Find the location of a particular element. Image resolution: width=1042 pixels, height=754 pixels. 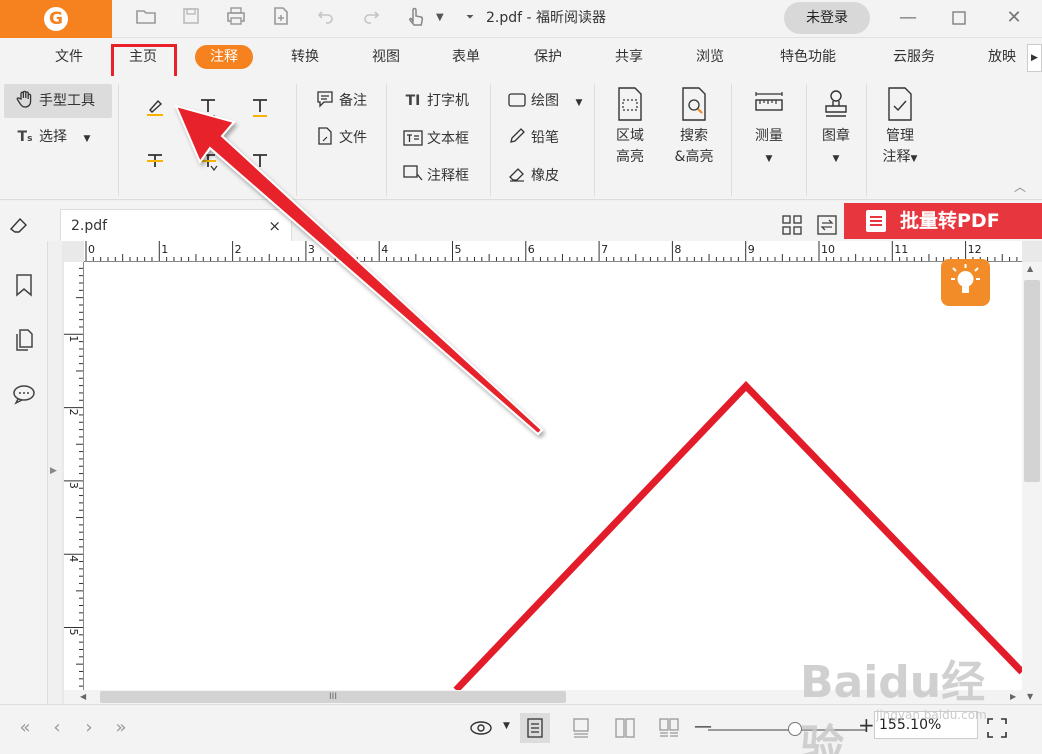

touch-hand-icon is located at coordinates (416, 19).